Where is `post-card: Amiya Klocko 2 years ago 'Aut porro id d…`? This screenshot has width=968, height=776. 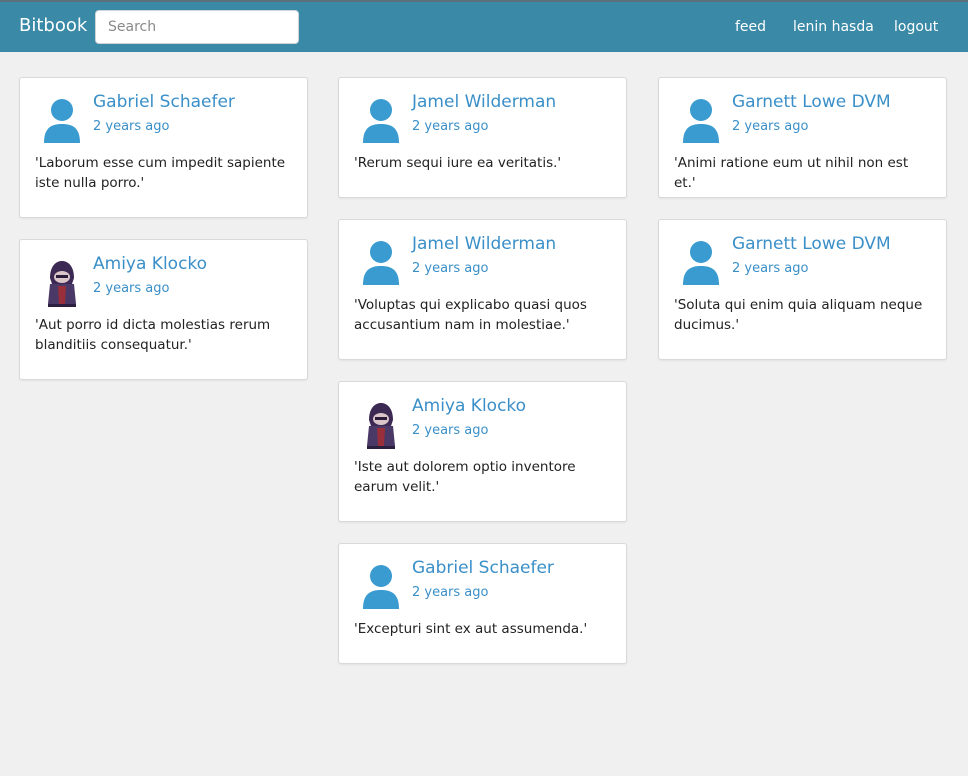
post-card: Amiya Klocko 2 years ago 'Aut porro id d… is located at coordinates (163, 309).